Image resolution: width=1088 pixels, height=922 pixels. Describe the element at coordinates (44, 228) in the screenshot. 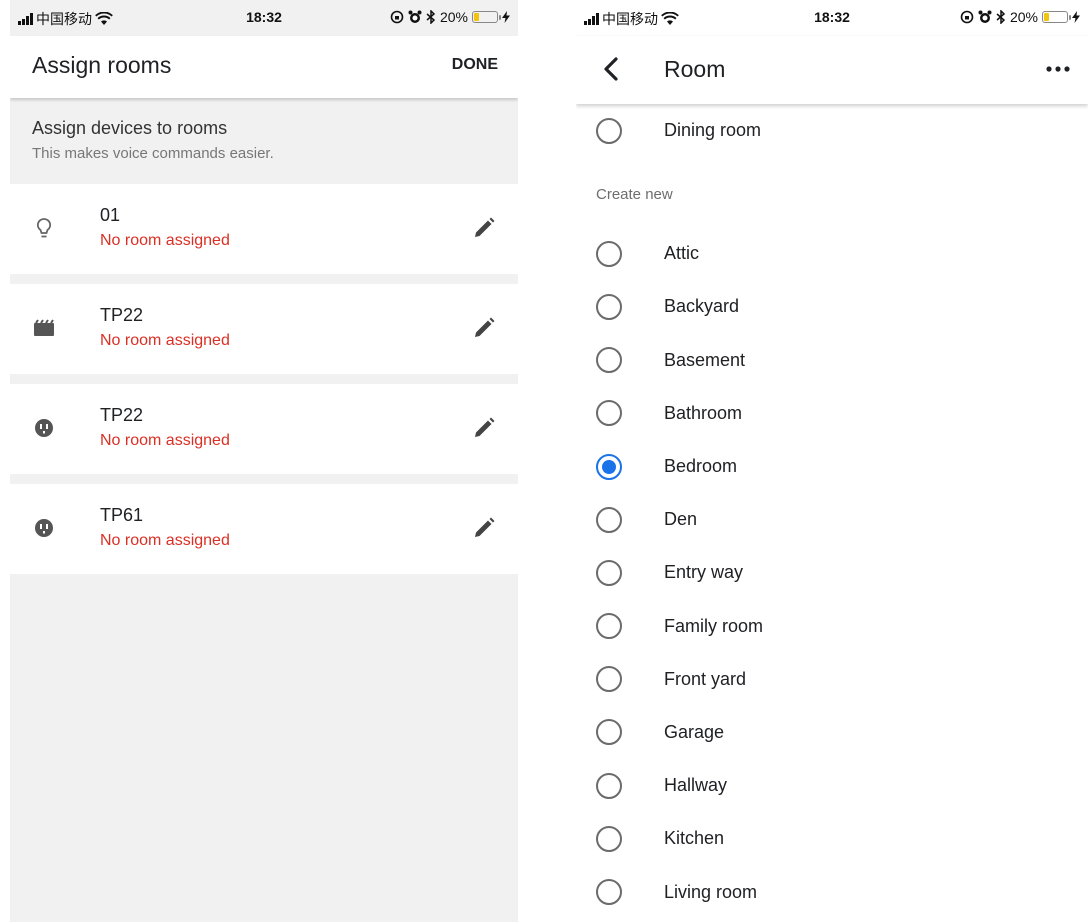

I see `lightbulb-icon` at that location.